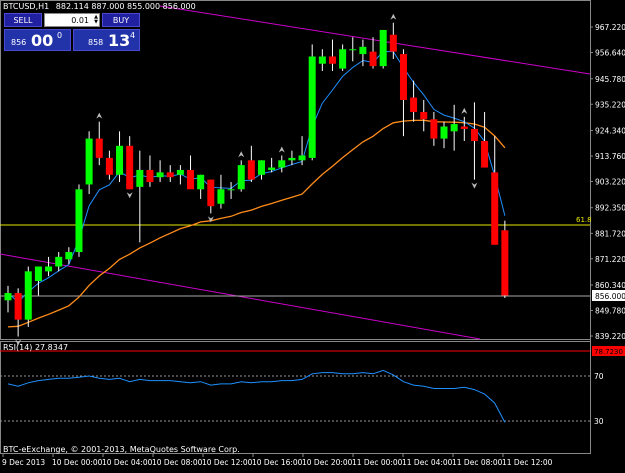 Image resolution: width=625 pixels, height=473 pixels. Describe the element at coordinates (42, 40) in the screenshot. I see `sell-price-main: 00` at that location.